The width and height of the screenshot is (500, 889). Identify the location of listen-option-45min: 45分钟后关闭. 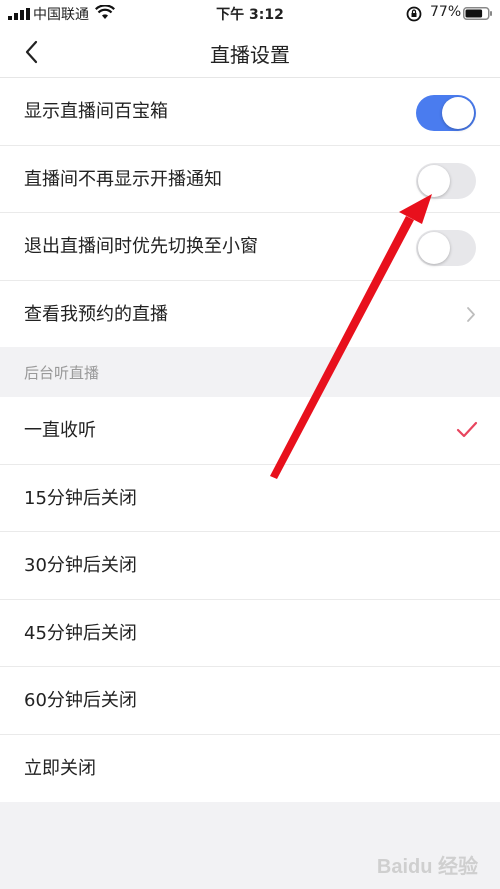
(250, 633).